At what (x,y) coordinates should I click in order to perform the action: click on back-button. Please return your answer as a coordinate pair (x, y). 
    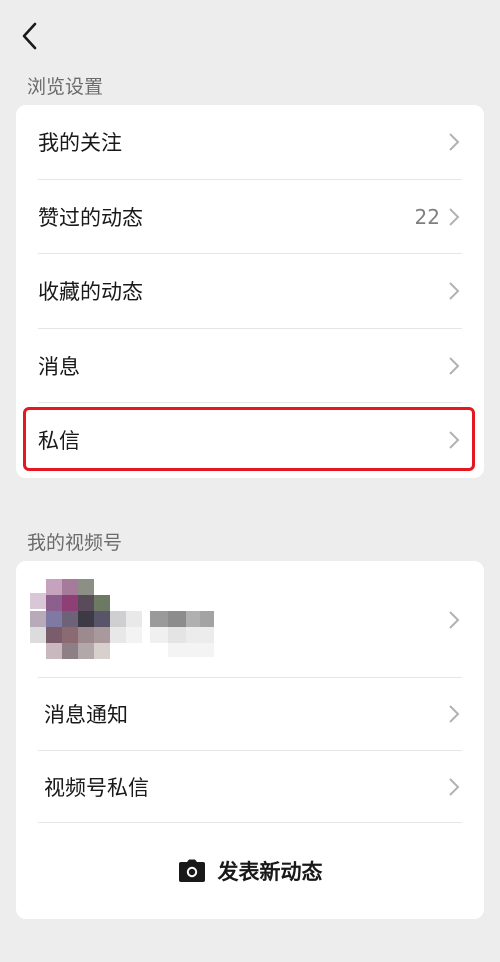
    Looking at the image, I should click on (30, 36).